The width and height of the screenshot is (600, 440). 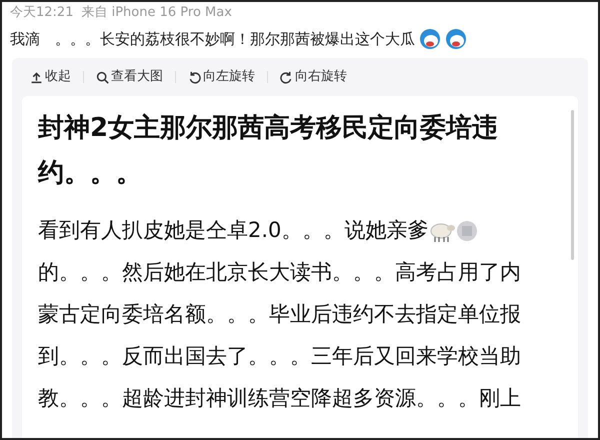 I want to click on toolbar-button: 向右旋转, so click(x=313, y=77).